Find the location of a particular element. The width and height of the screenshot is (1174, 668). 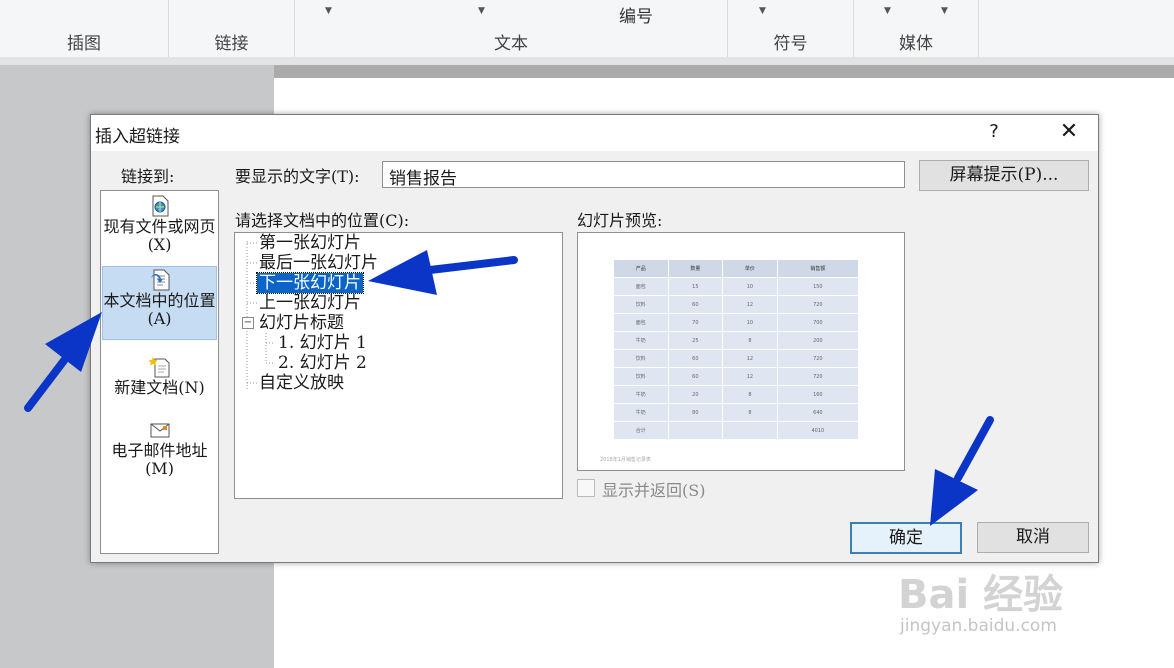

baidu-watermark: Bai 经验 is located at coordinates (981, 595).